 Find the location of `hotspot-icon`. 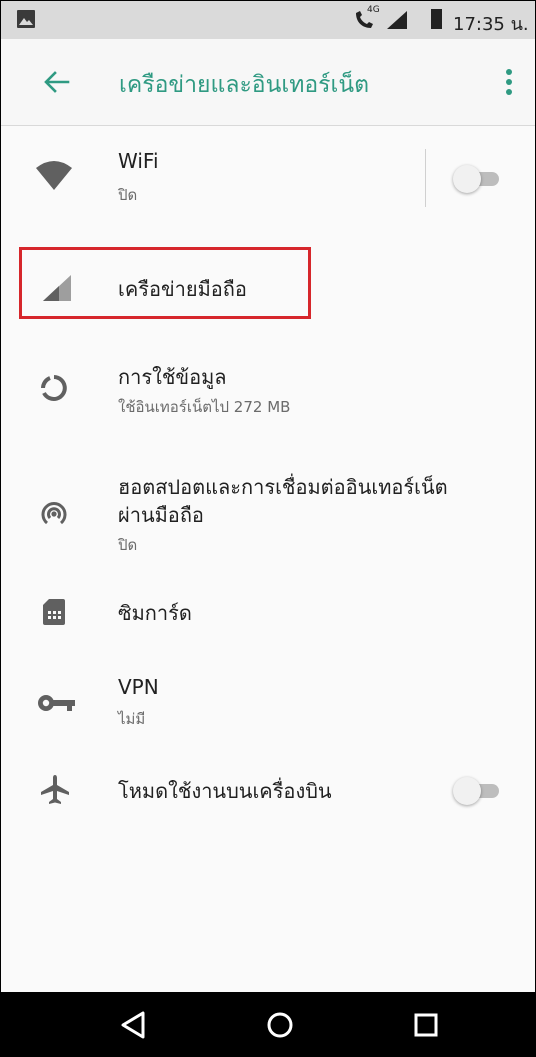

hotspot-icon is located at coordinates (54, 513).